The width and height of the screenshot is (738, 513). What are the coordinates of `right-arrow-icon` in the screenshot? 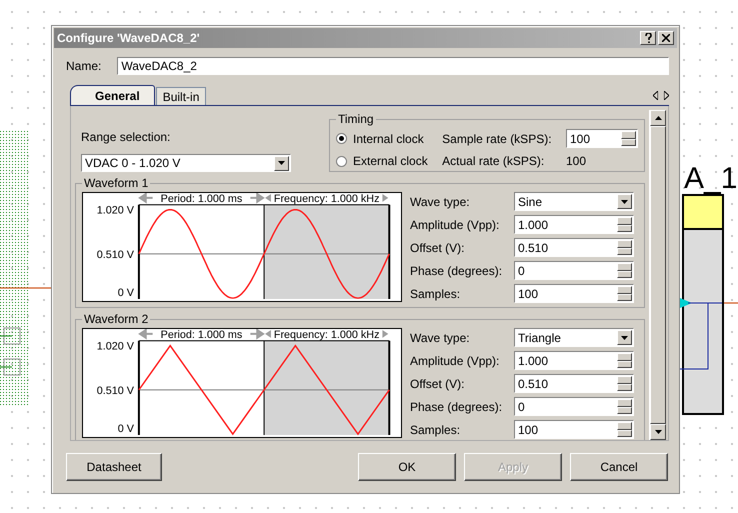 It's located at (666, 95).